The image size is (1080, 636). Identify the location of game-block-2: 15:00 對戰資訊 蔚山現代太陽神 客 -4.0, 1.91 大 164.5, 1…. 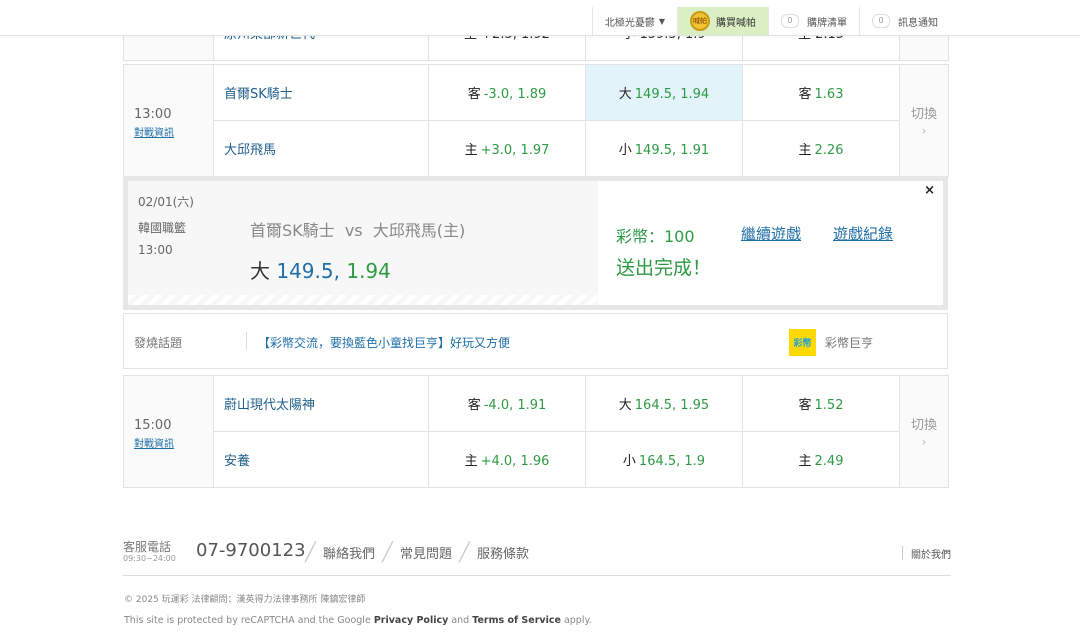
(536, 431).